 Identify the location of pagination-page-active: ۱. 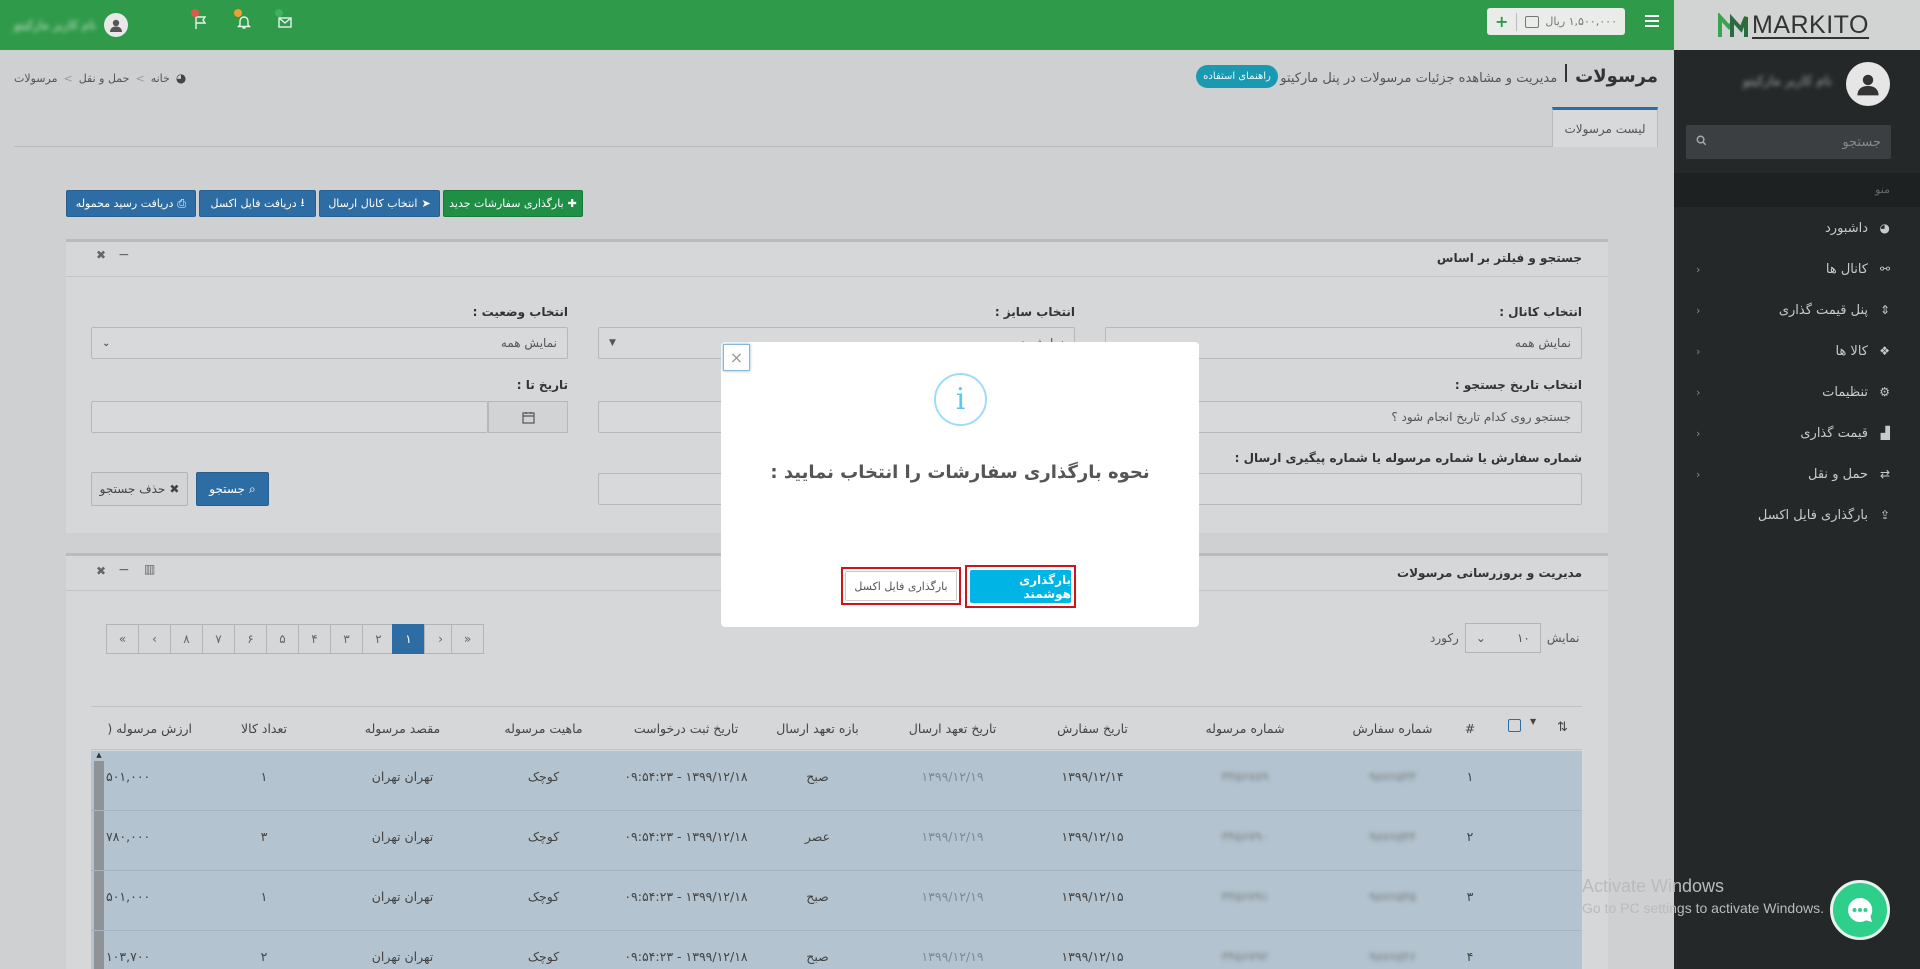
(408, 639).